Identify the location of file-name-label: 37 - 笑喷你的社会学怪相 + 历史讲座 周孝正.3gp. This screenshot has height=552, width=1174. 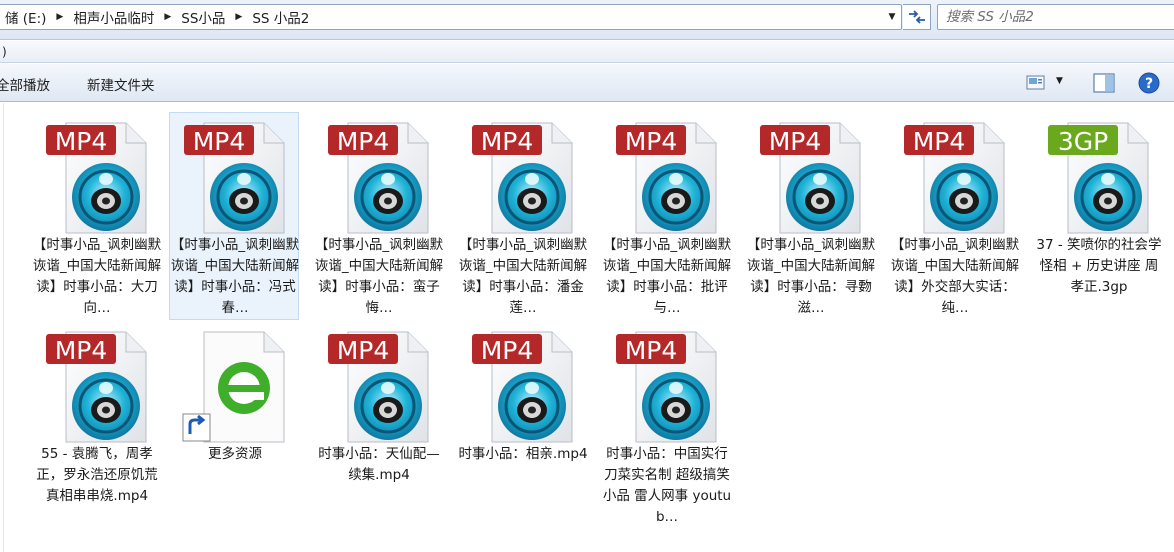
(1099, 266).